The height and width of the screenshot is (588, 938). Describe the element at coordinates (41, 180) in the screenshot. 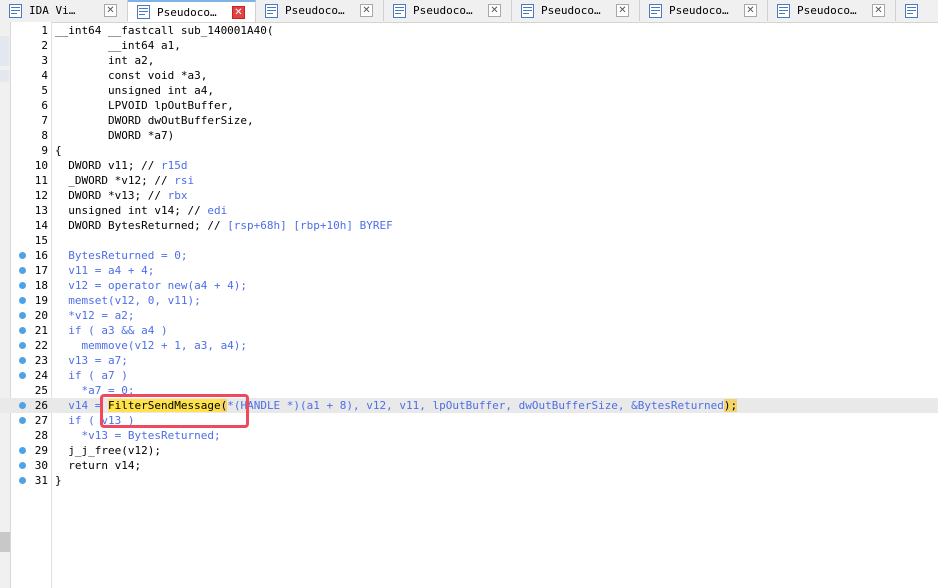

I see `line-number: 11` at that location.